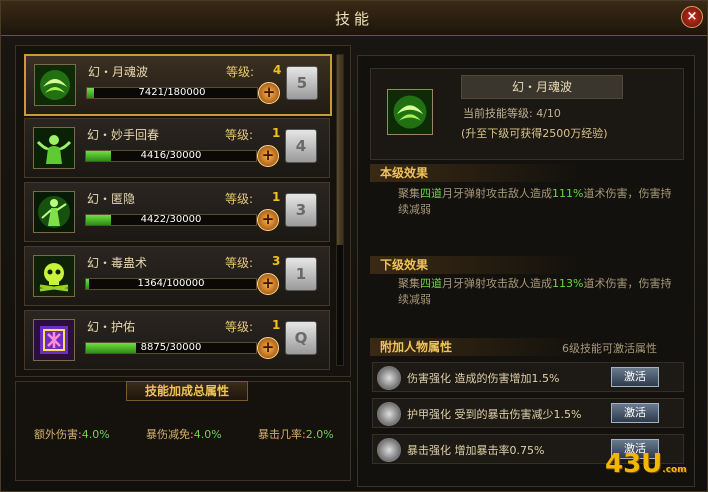 Image resolution: width=708 pixels, height=492 pixels. Describe the element at coordinates (512, 113) in the screenshot. I see `current-level: 当前技能等级: 4/10` at that location.